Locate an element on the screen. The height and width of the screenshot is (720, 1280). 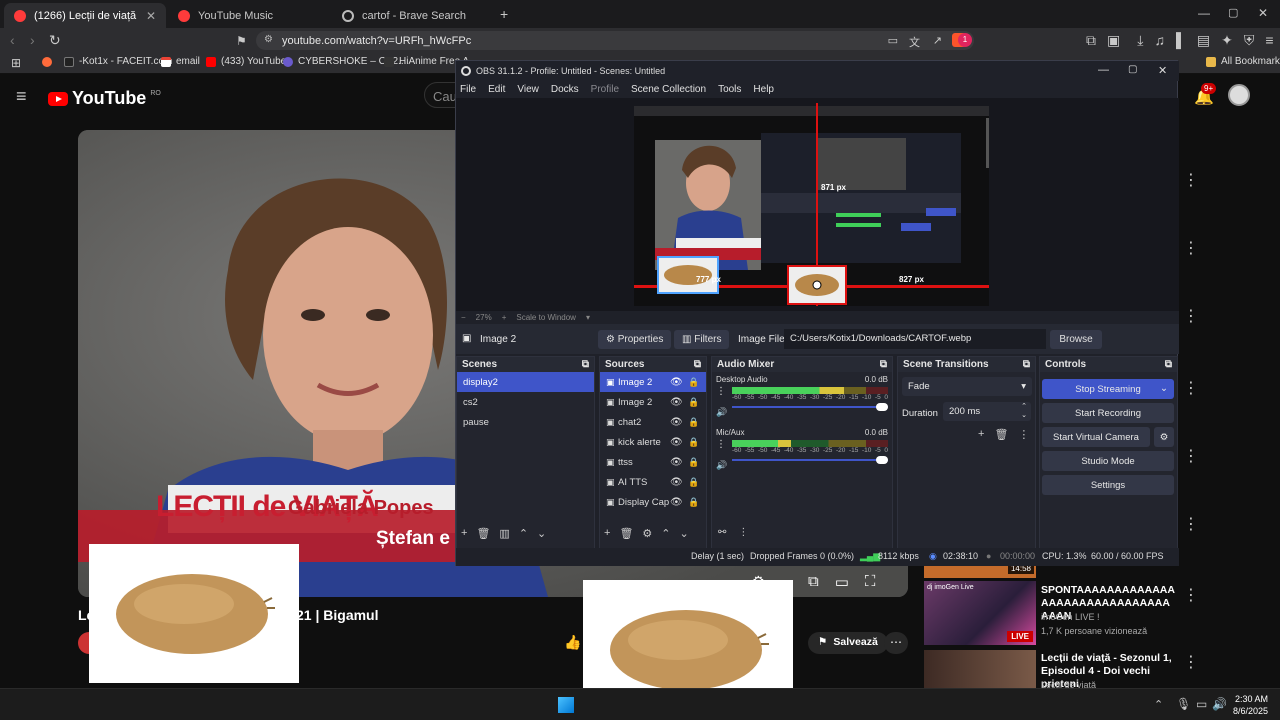
zoom-in-icon: + is located at coordinates (504, 317).